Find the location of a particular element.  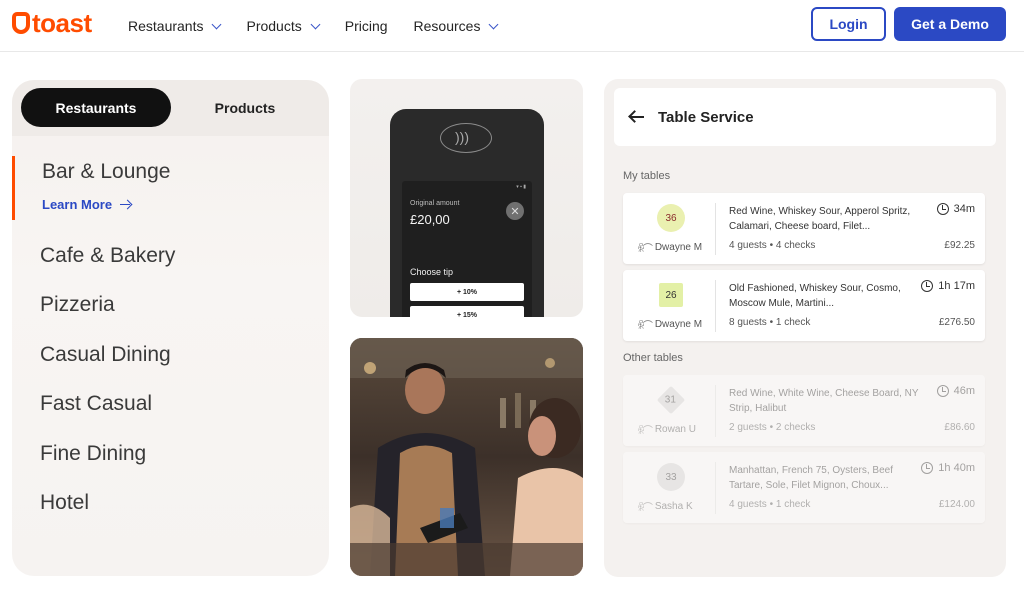

learn-more-link: Learn More is located at coordinates (86, 204).